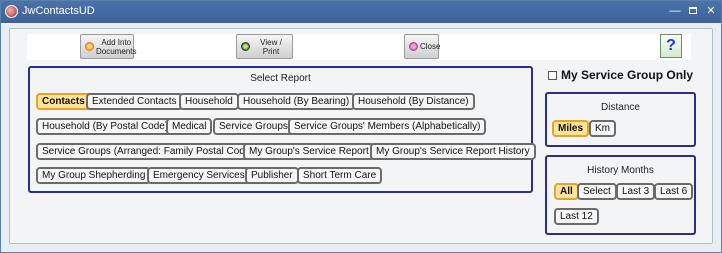 The width and height of the screenshot is (722, 253). Describe the element at coordinates (675, 11) in the screenshot. I see `minimize-button: —` at that location.